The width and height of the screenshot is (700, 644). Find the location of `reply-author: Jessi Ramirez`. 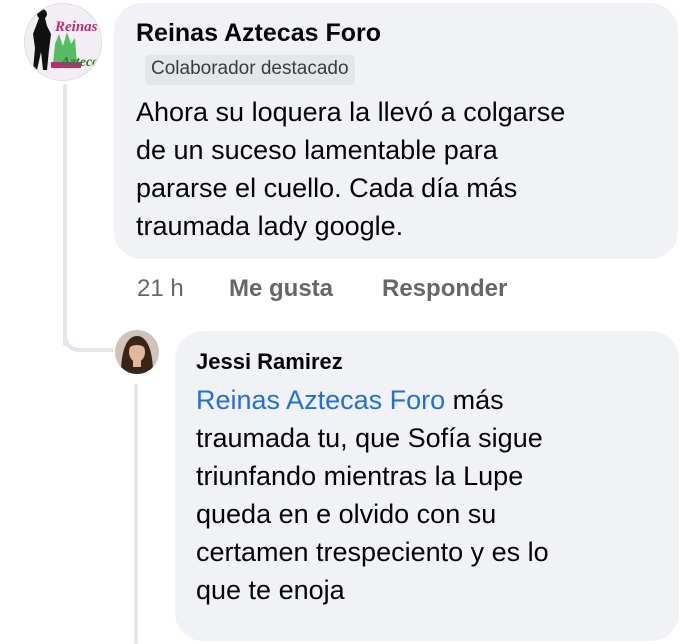

reply-author: Jessi Ramirez is located at coordinates (269, 362).